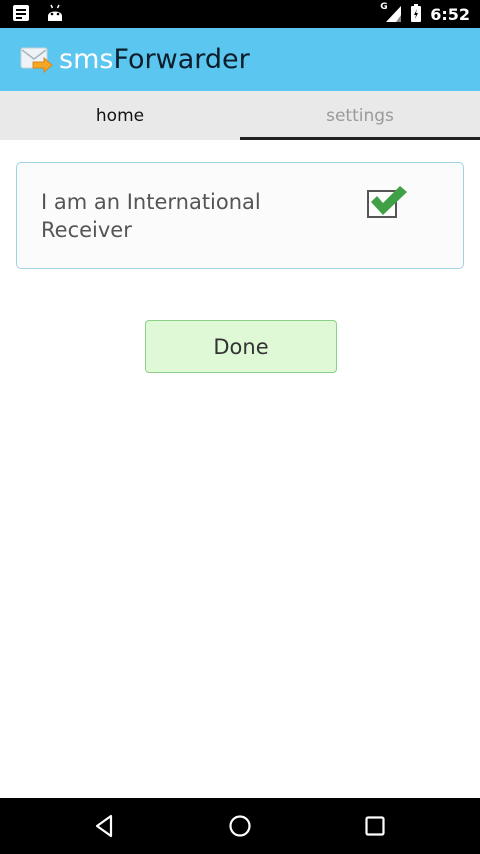 This screenshot has width=480, height=854. I want to click on home-icon, so click(240, 826).